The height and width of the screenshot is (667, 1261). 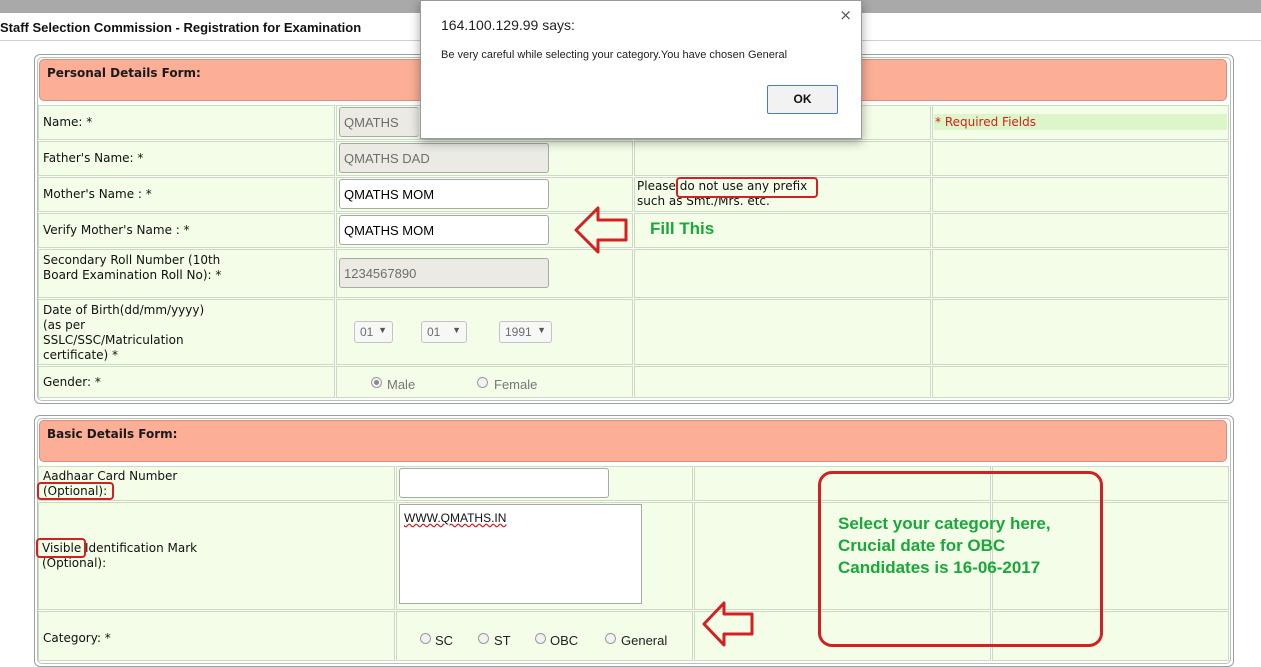 What do you see at coordinates (782, 158) in the screenshot?
I see `father-extra-cell` at bounding box center [782, 158].